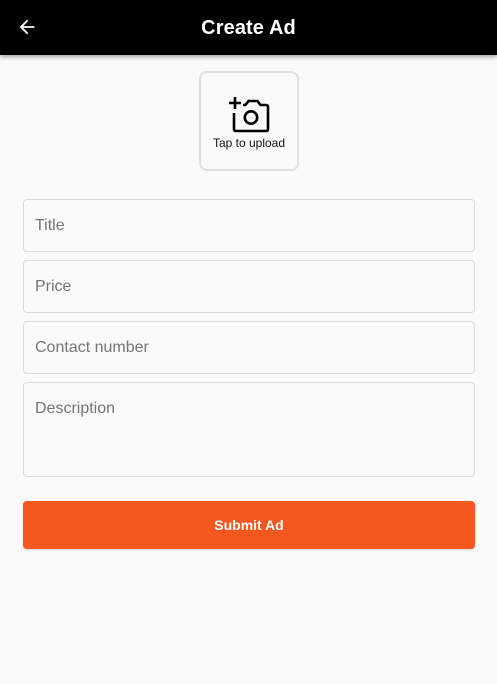  Describe the element at coordinates (249, 347) in the screenshot. I see `contact-number-field` at that location.